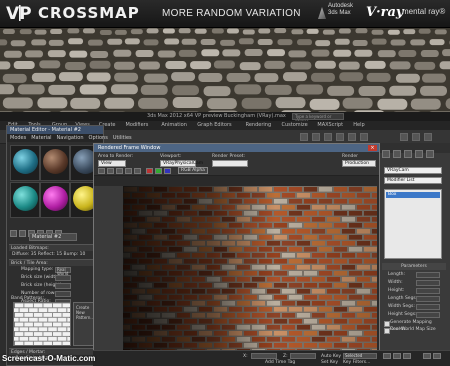 The height and width of the screenshot is (366, 450). I want to click on stack-item: Box, so click(413, 195).